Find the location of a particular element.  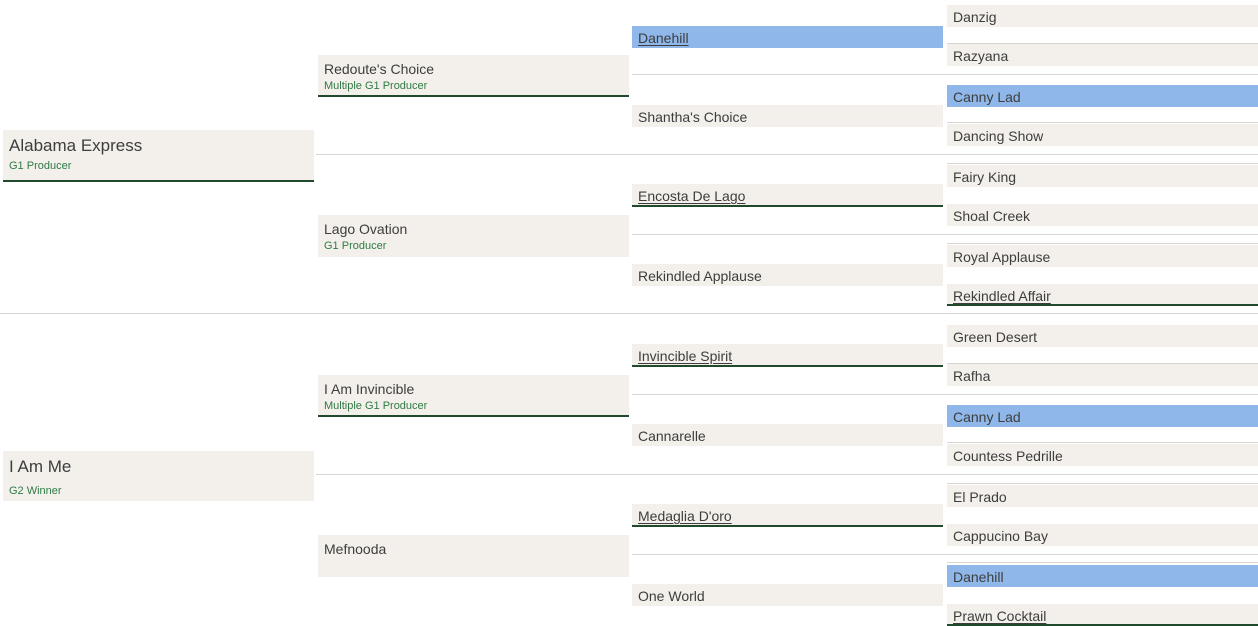

pedigree-g3-danehill: Danehill is located at coordinates (787, 37).